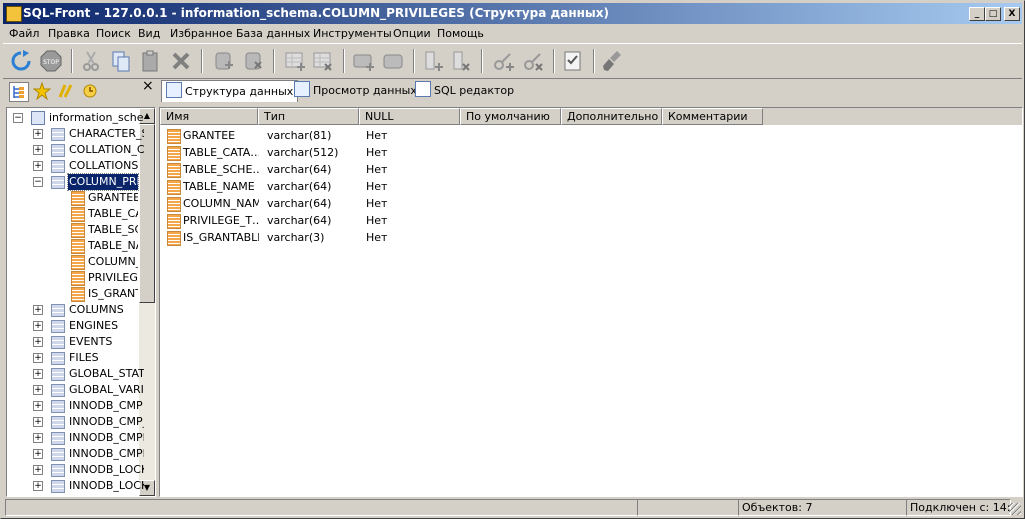 This screenshot has width=1025, height=519. Describe the element at coordinates (113, 33) in the screenshot. I see `menu-search: Поиск` at that location.